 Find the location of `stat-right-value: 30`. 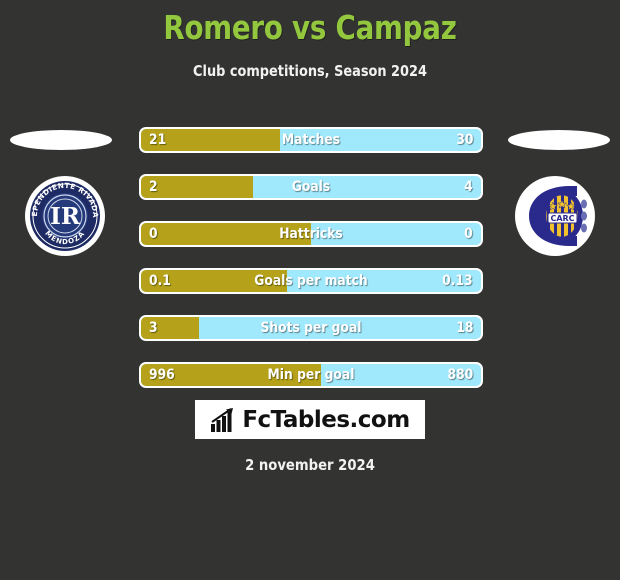

stat-right-value: 30 is located at coordinates (464, 140).